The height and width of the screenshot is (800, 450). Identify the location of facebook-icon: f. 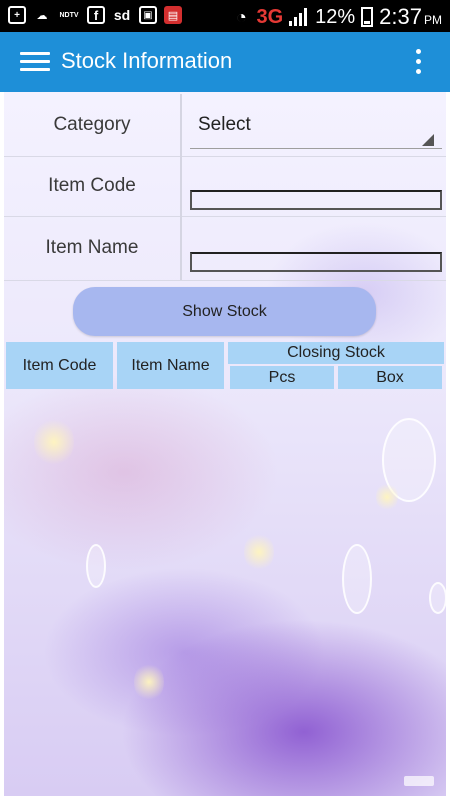
(96, 15).